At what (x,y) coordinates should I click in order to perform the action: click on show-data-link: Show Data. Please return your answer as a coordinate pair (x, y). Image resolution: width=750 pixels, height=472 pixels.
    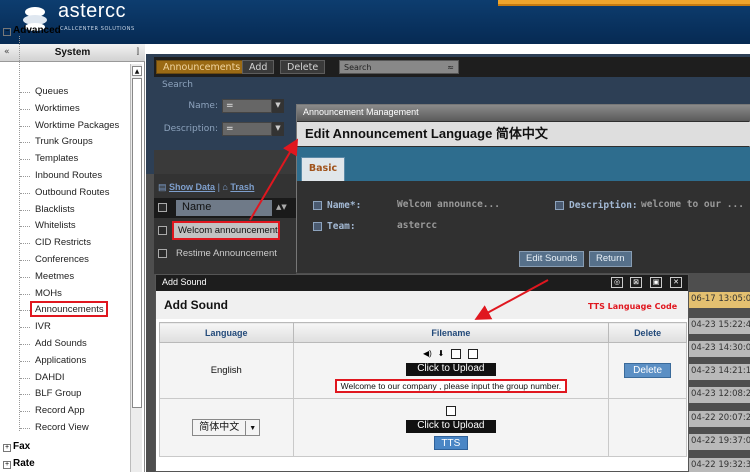
    Looking at the image, I should click on (192, 187).